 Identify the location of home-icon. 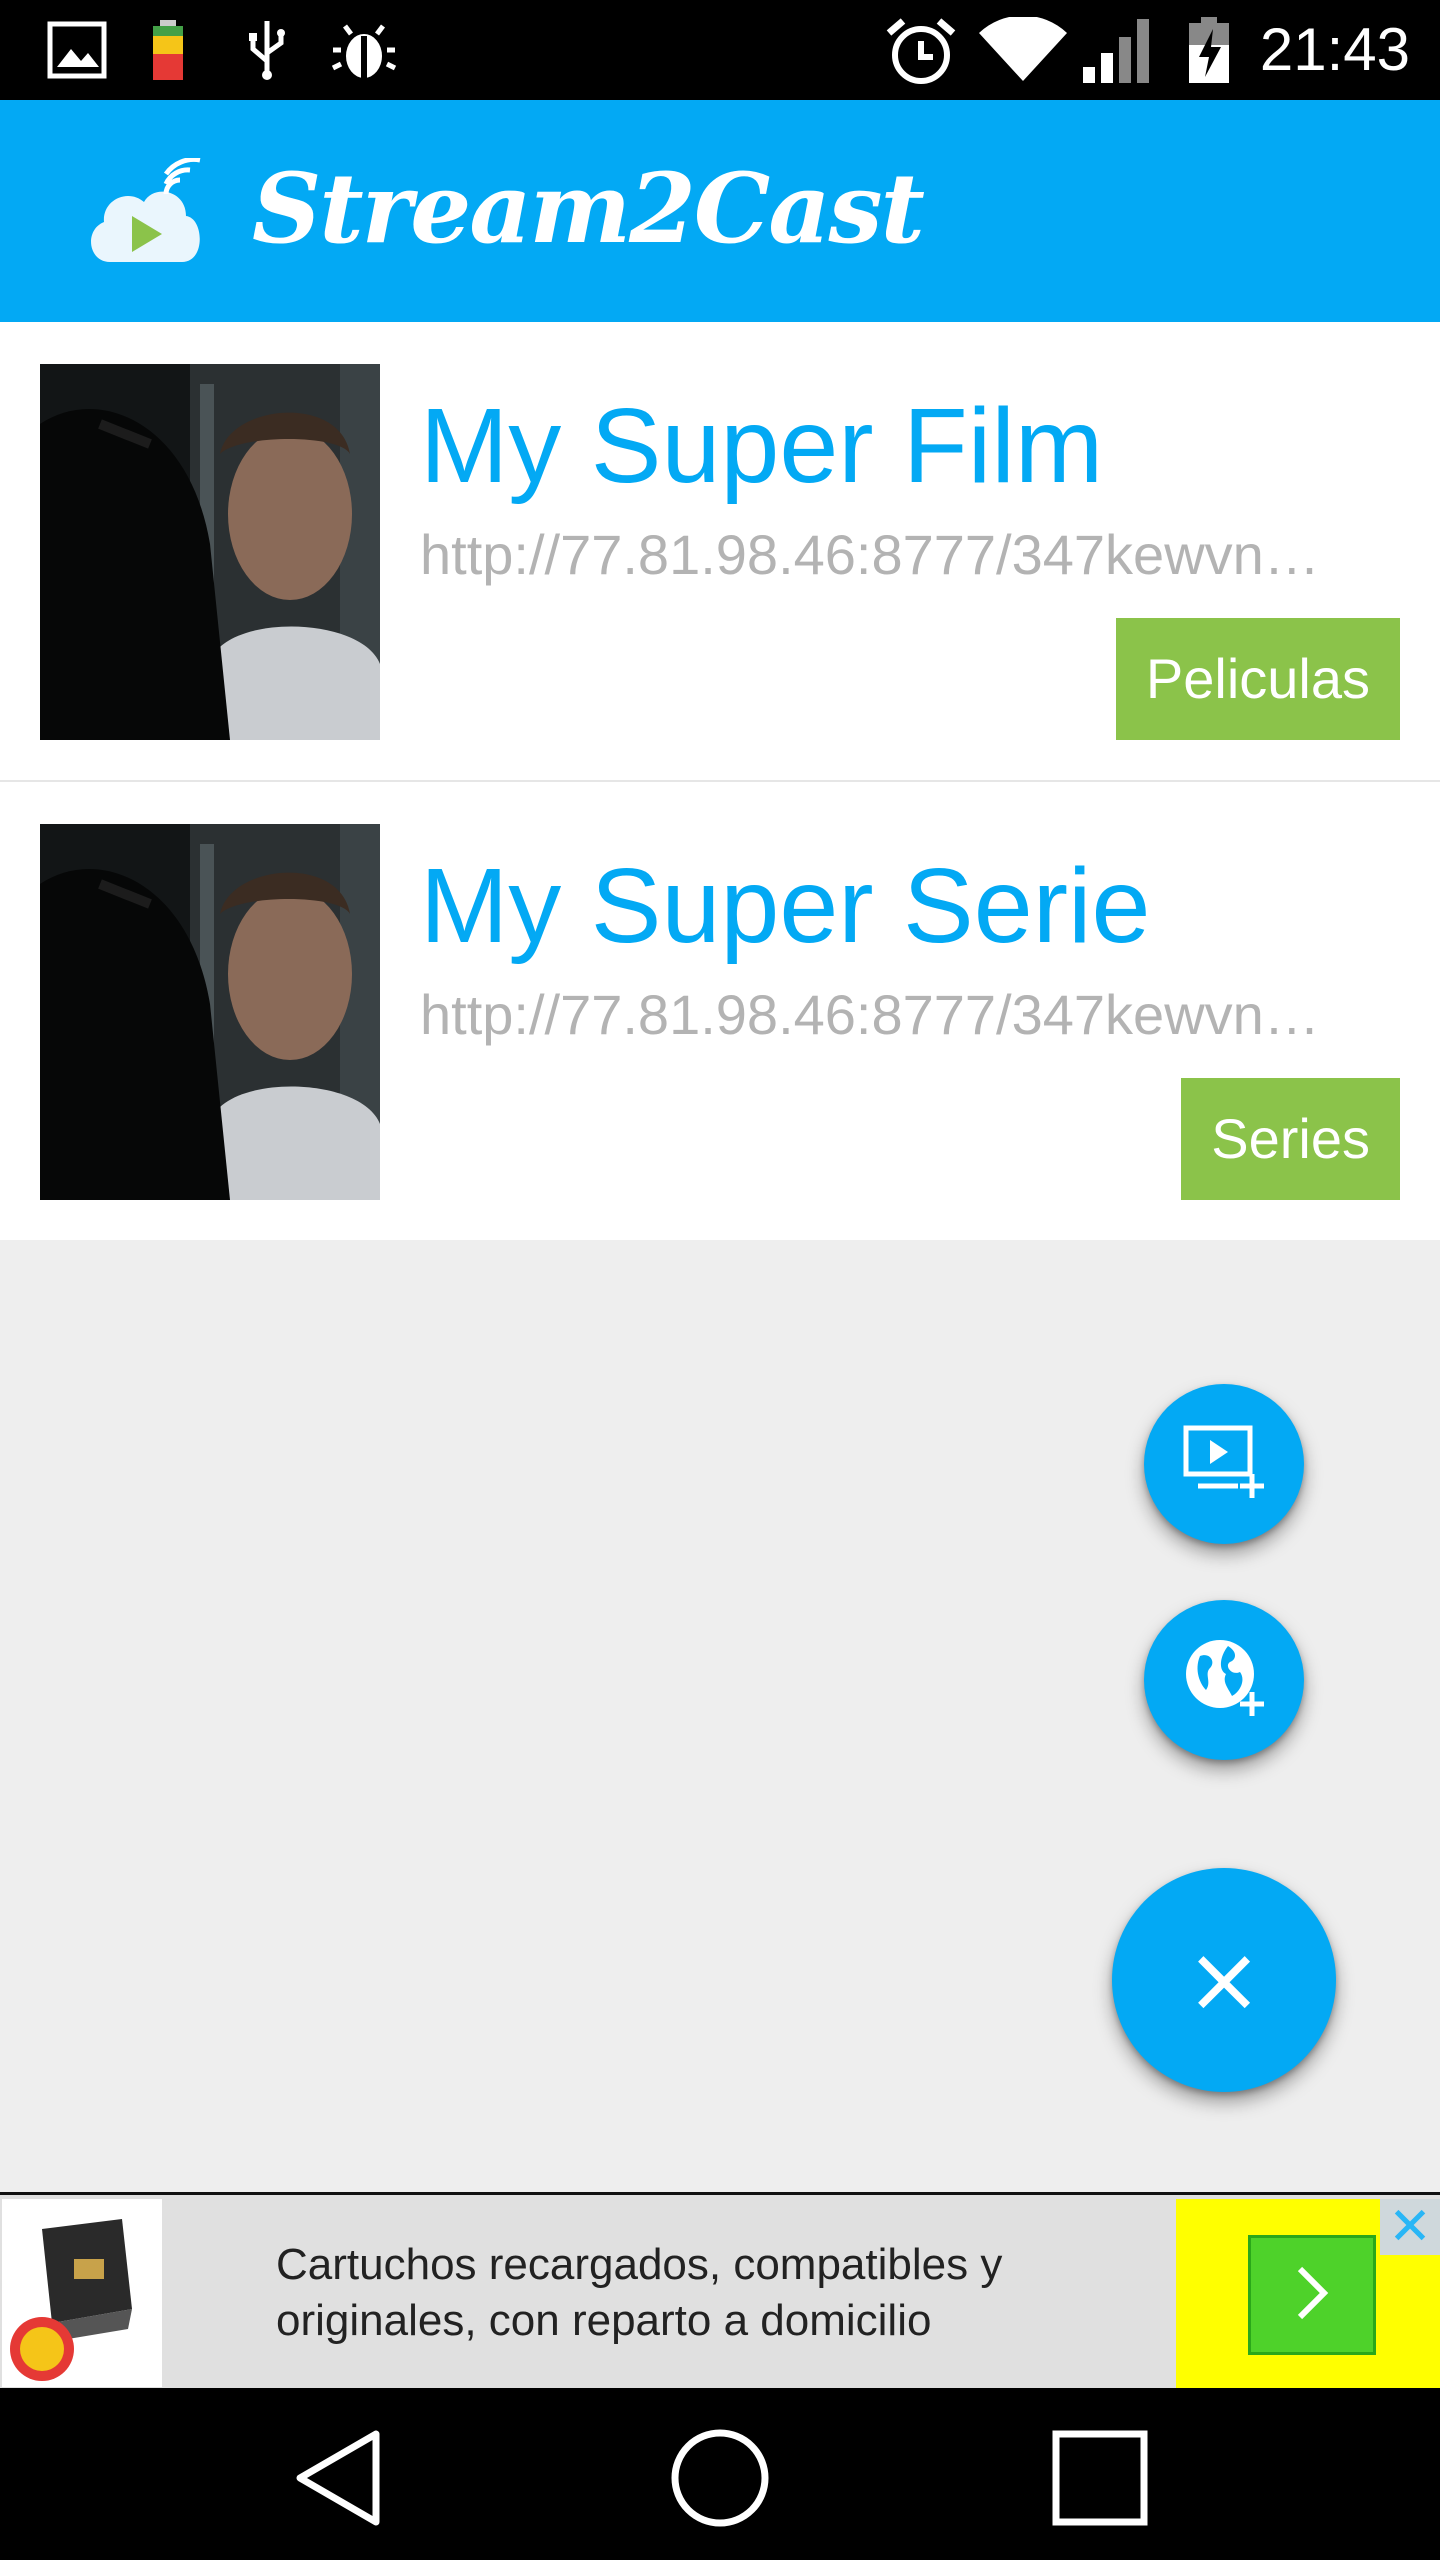
(720, 2478).